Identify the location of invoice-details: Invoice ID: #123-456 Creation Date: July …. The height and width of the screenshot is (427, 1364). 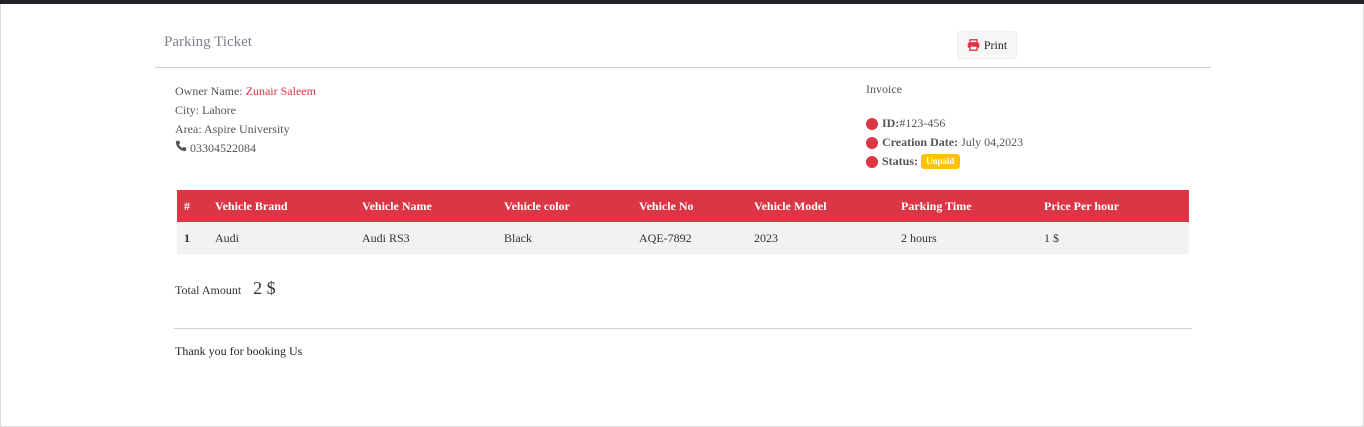
(944, 126).